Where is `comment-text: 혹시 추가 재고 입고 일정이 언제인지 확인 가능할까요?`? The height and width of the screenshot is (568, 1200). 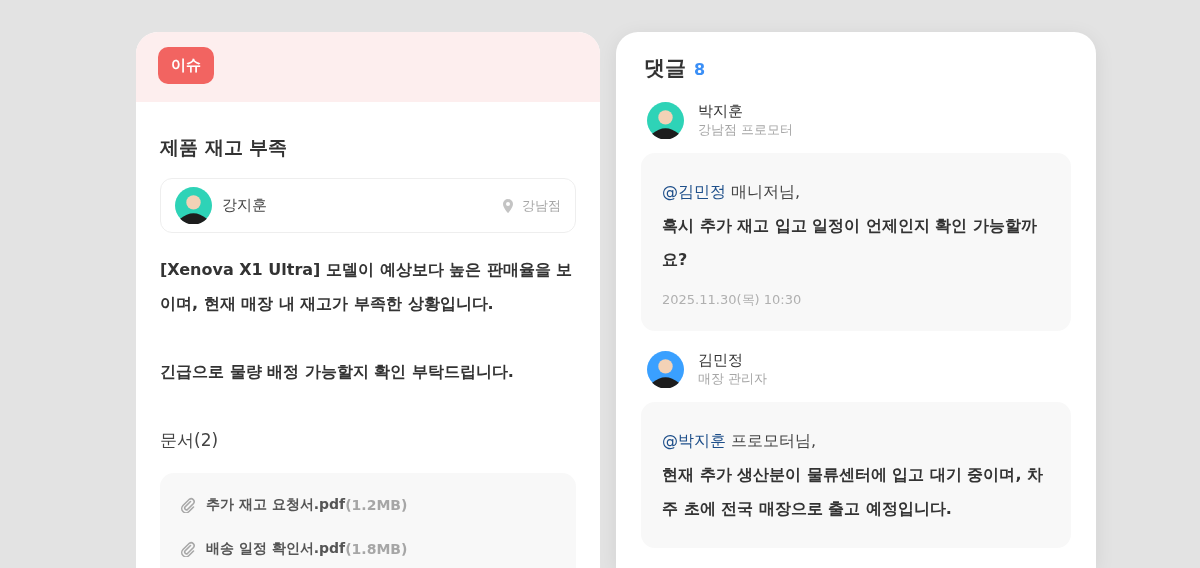 comment-text: 혹시 추가 재고 입고 일정이 언제인지 확인 가능할까요? is located at coordinates (850, 243).